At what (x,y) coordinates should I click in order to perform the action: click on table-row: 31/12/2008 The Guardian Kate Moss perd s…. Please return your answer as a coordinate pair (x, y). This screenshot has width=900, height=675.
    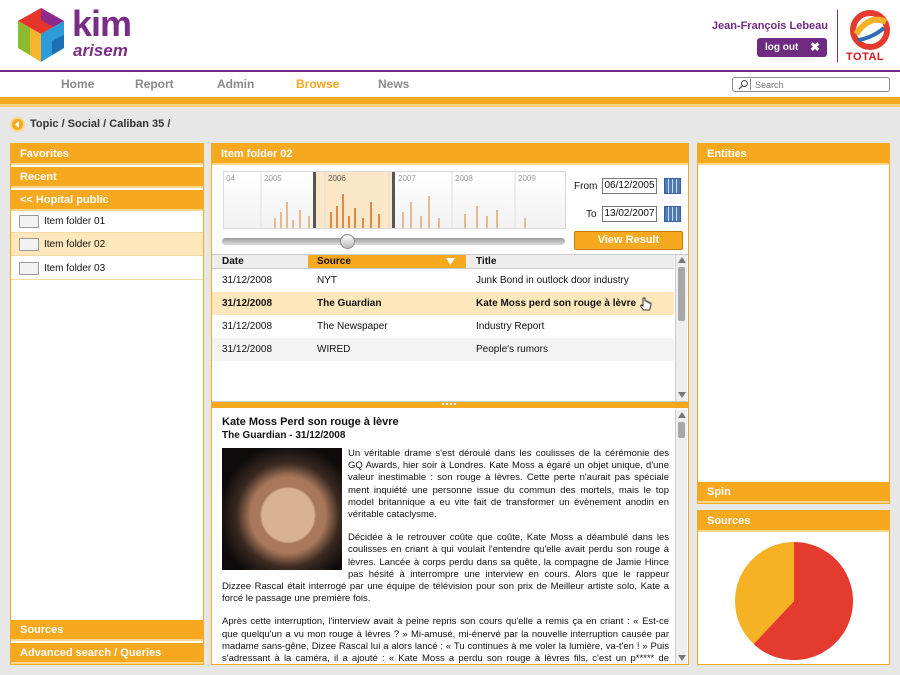
    Looking at the image, I should click on (443, 303).